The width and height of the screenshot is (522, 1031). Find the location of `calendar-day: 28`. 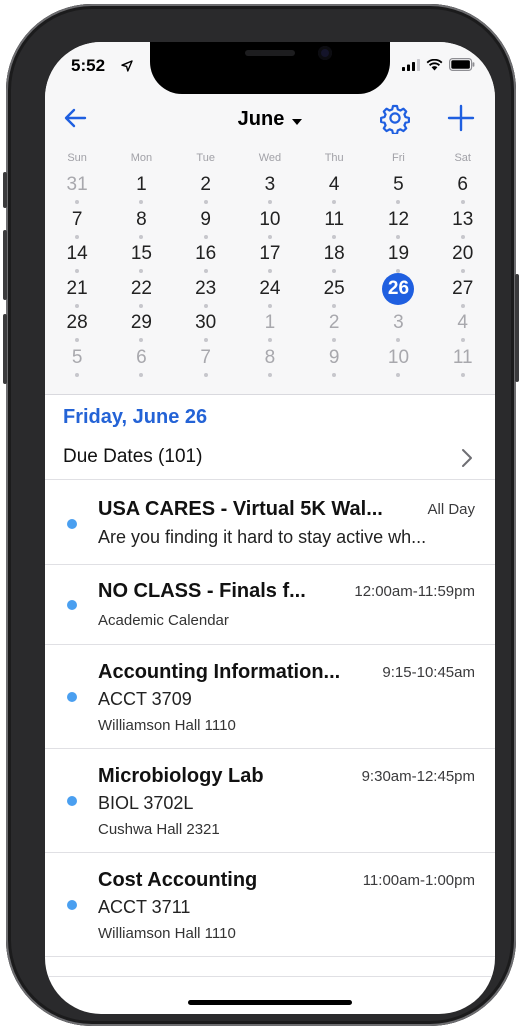

calendar-day: 28 is located at coordinates (77, 325).